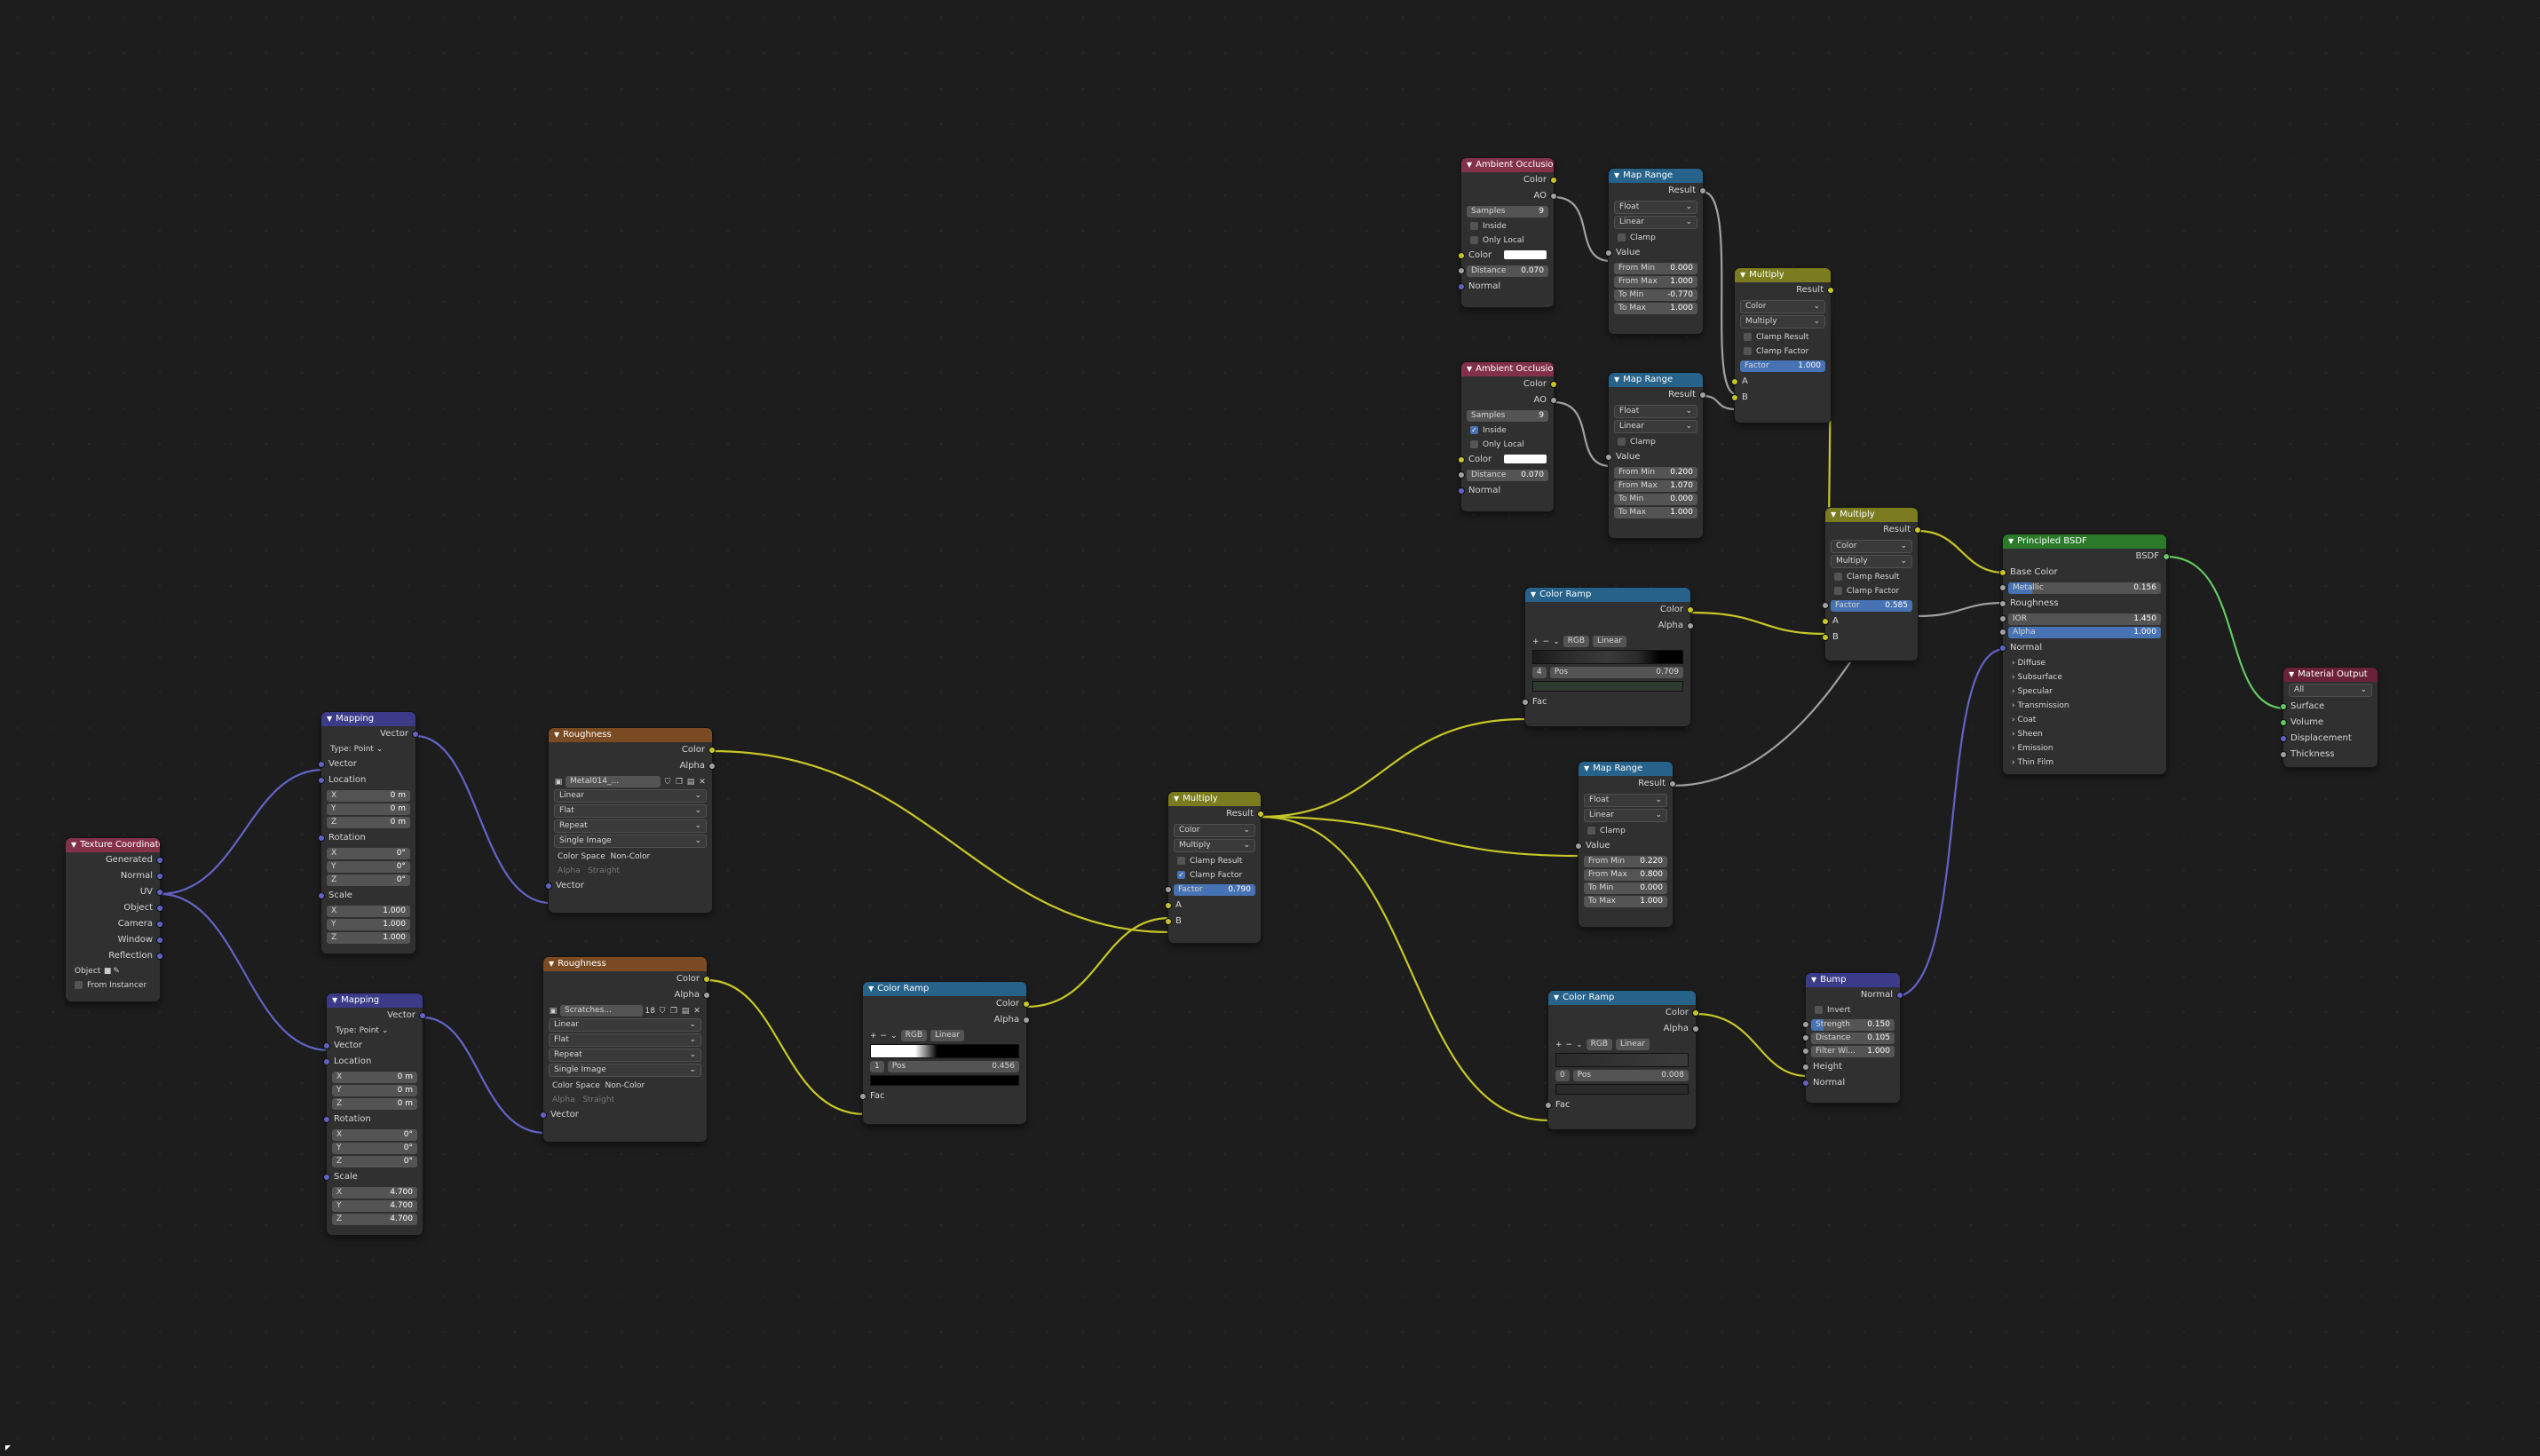 Image resolution: width=2540 pixels, height=1456 pixels. Describe the element at coordinates (2080, 619) in the screenshot. I see `ior-field: IOR 1.450` at that location.